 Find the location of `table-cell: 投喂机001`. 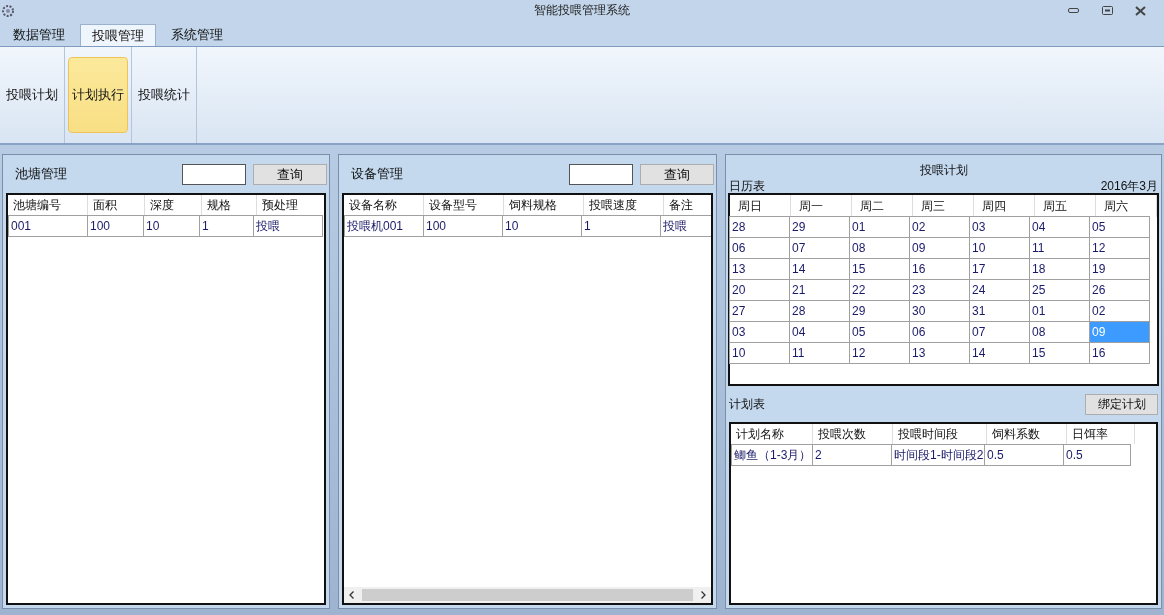

table-cell: 投喂机001 is located at coordinates (384, 226).